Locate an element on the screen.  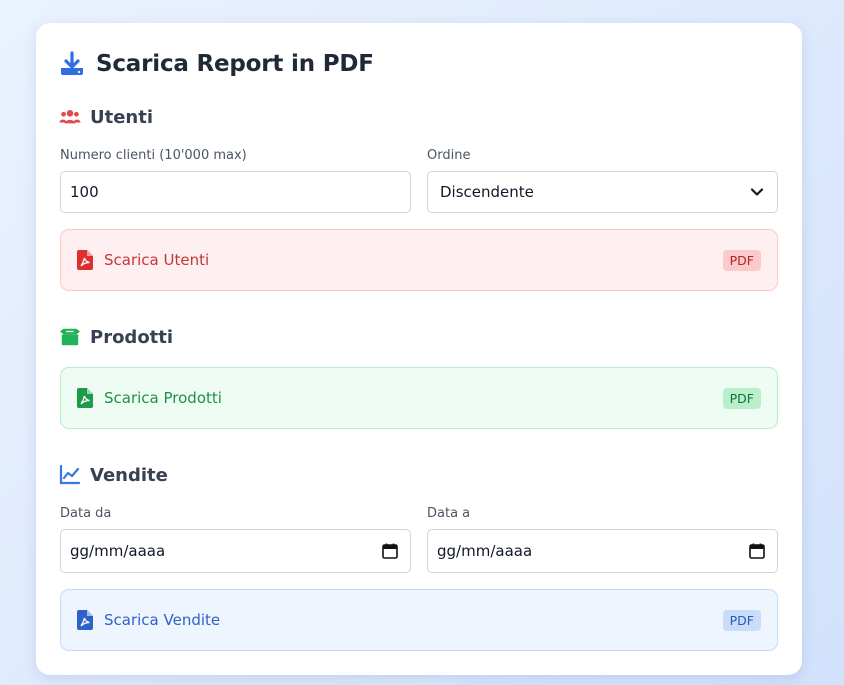
line-chart-icon is located at coordinates (70, 474).